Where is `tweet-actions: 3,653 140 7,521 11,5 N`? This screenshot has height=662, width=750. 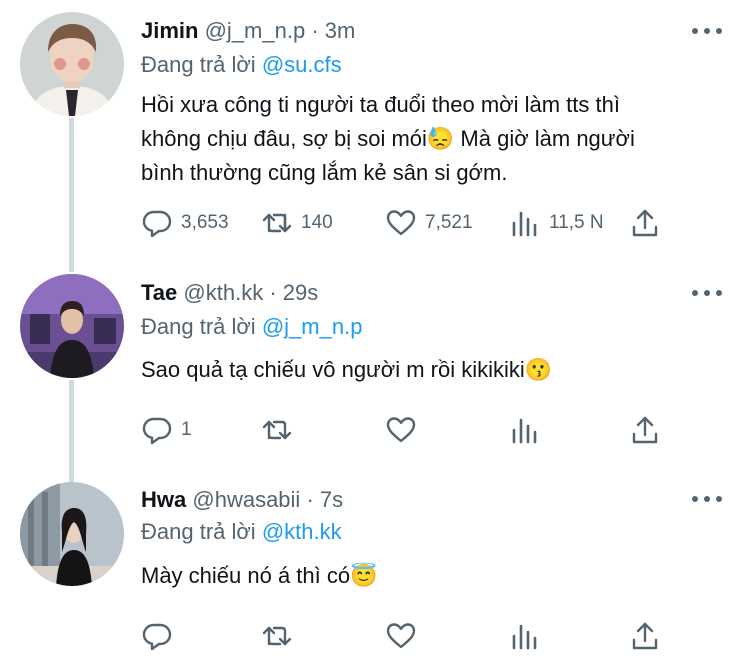 tweet-actions: 3,653 140 7,521 11,5 N is located at coordinates (406, 223).